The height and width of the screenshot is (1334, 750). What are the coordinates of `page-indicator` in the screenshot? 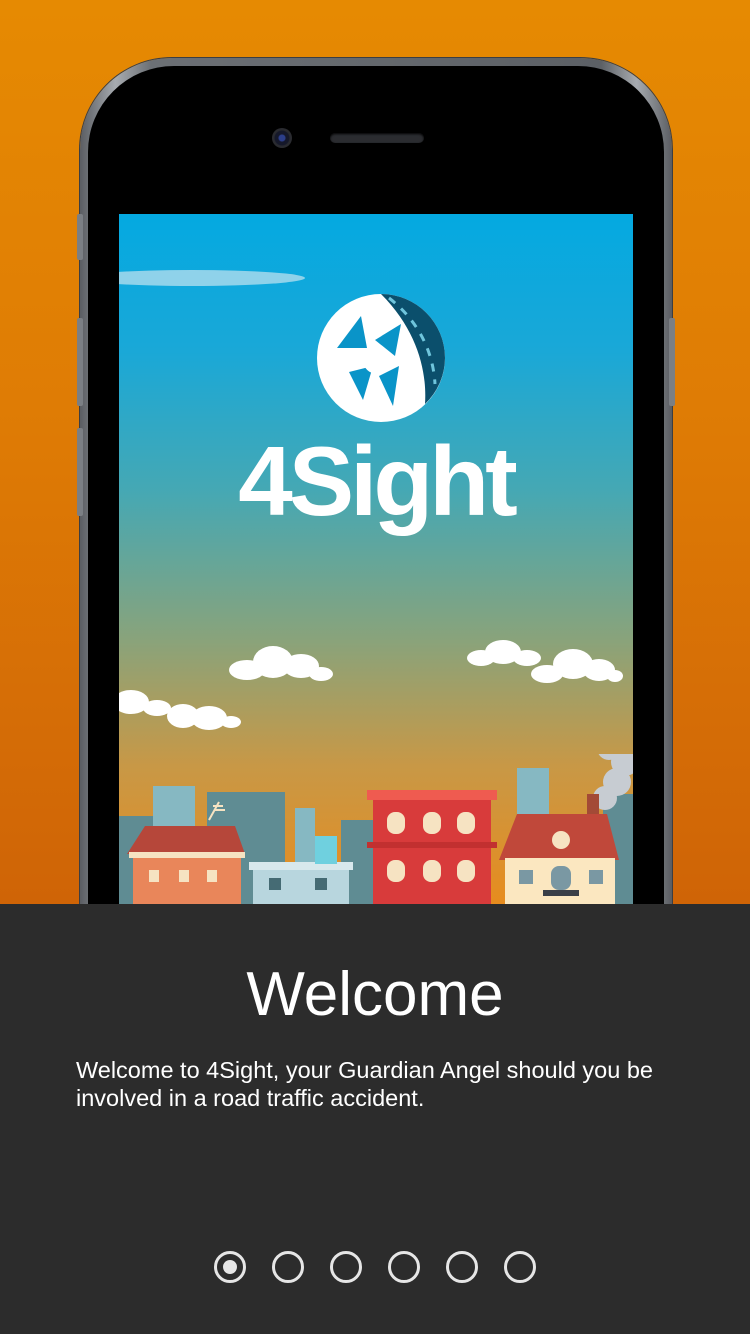 It's located at (375, 1269).